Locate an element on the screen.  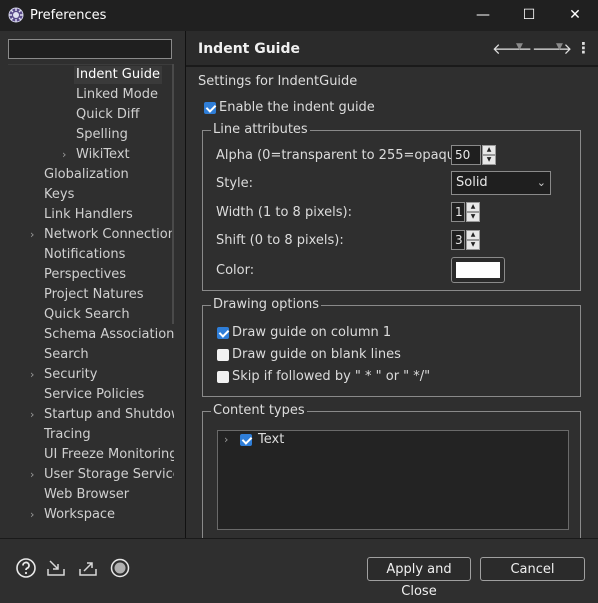
tree-item-label: Keys is located at coordinates (59, 194).